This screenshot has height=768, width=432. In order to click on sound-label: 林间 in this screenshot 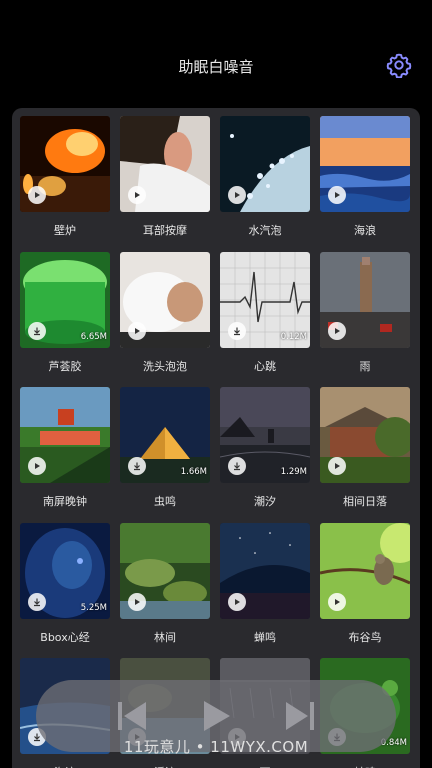, I will do `click(165, 637)`.